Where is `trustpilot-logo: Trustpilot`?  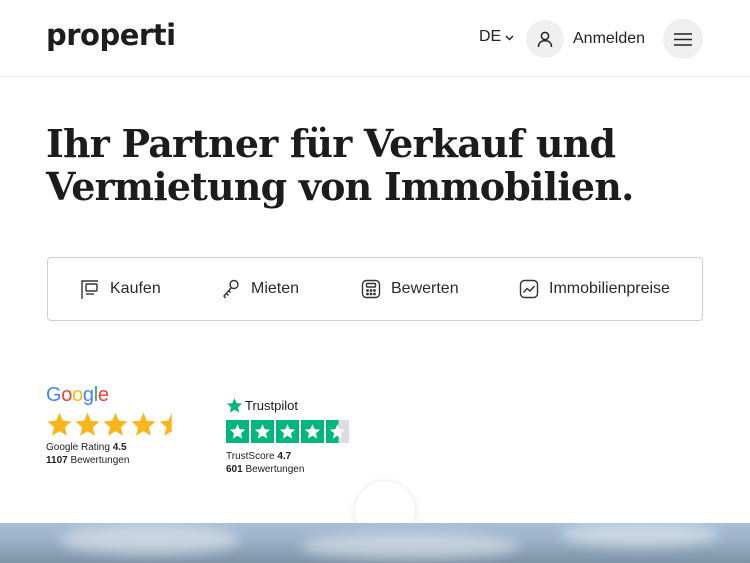
trustpilot-logo: Trustpilot is located at coordinates (287, 405).